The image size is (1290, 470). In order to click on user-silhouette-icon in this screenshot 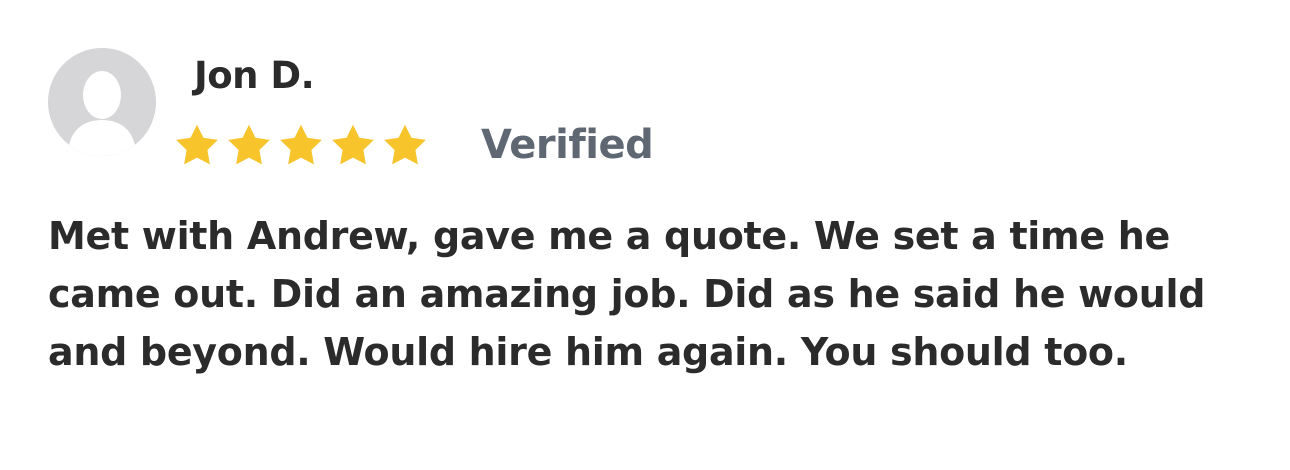, I will do `click(102, 102)`.